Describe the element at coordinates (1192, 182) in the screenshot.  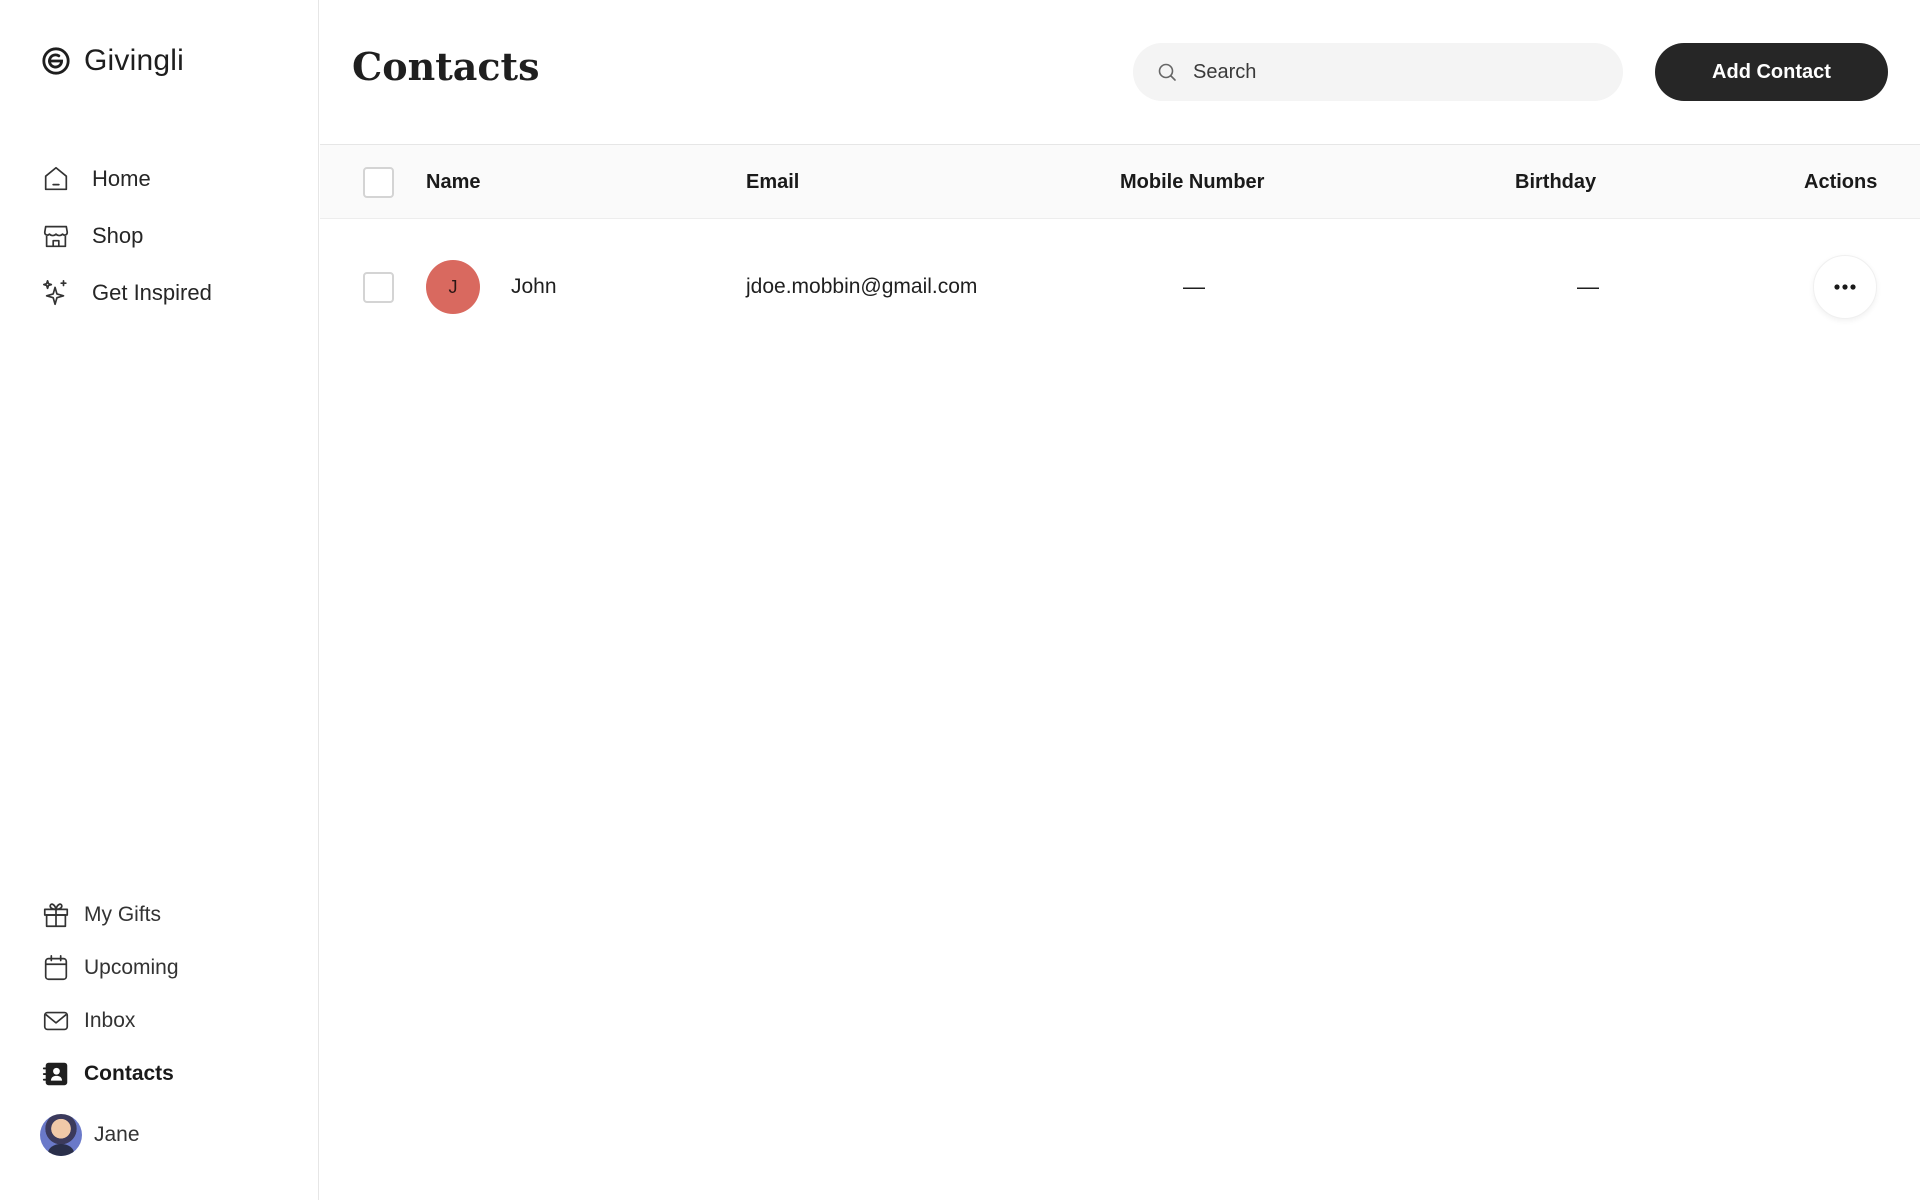
I see `column-header-mobile: Mobile Number` at that location.